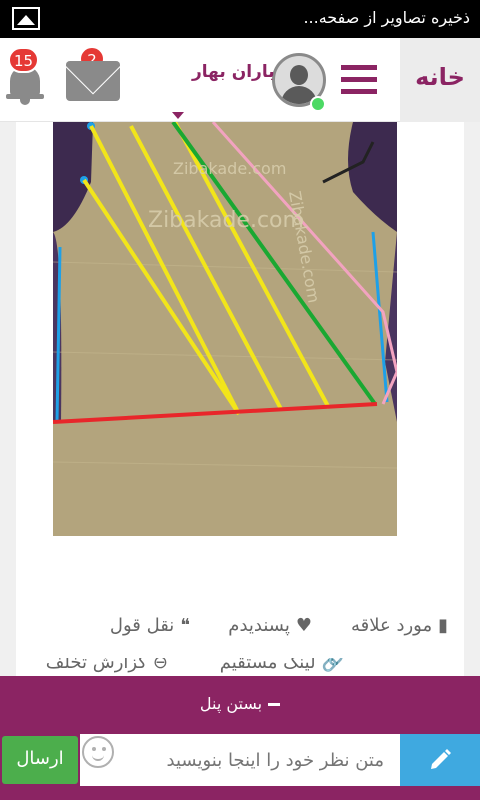  I want to click on send-button: ارسال, so click(40, 760).